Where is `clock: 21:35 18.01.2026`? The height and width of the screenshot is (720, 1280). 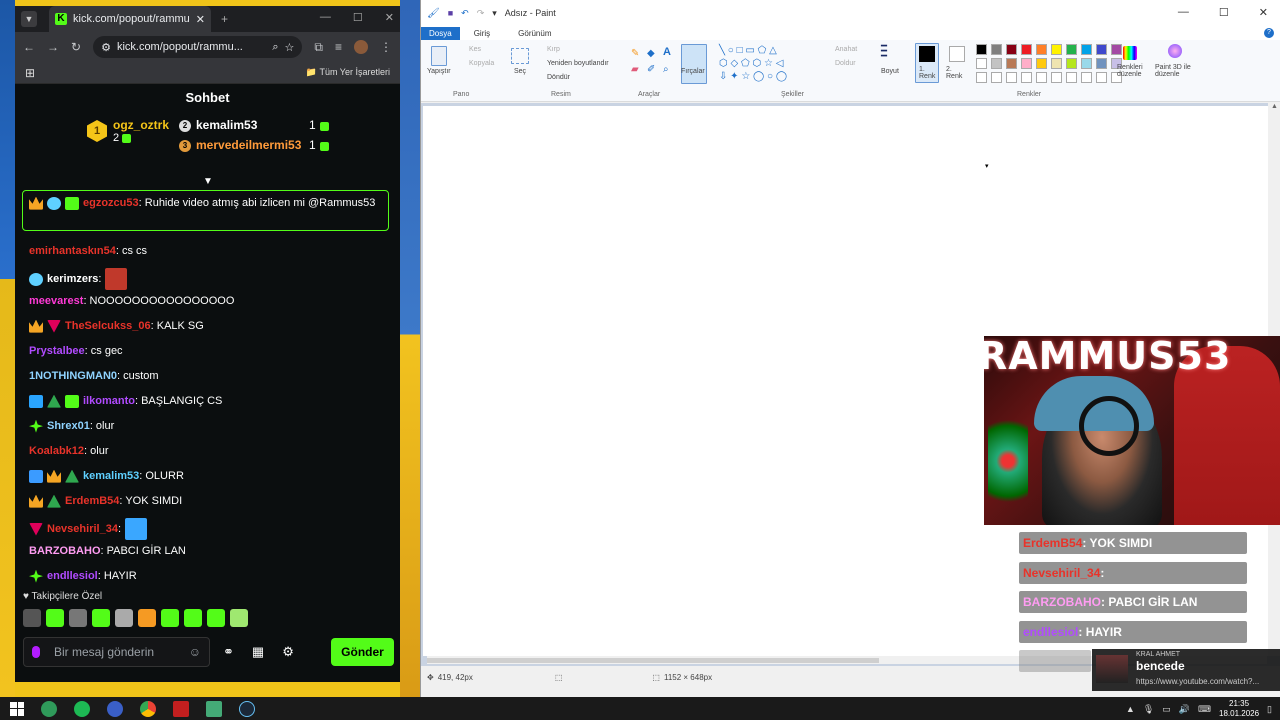 clock: 21:35 18.01.2026 is located at coordinates (1239, 709).